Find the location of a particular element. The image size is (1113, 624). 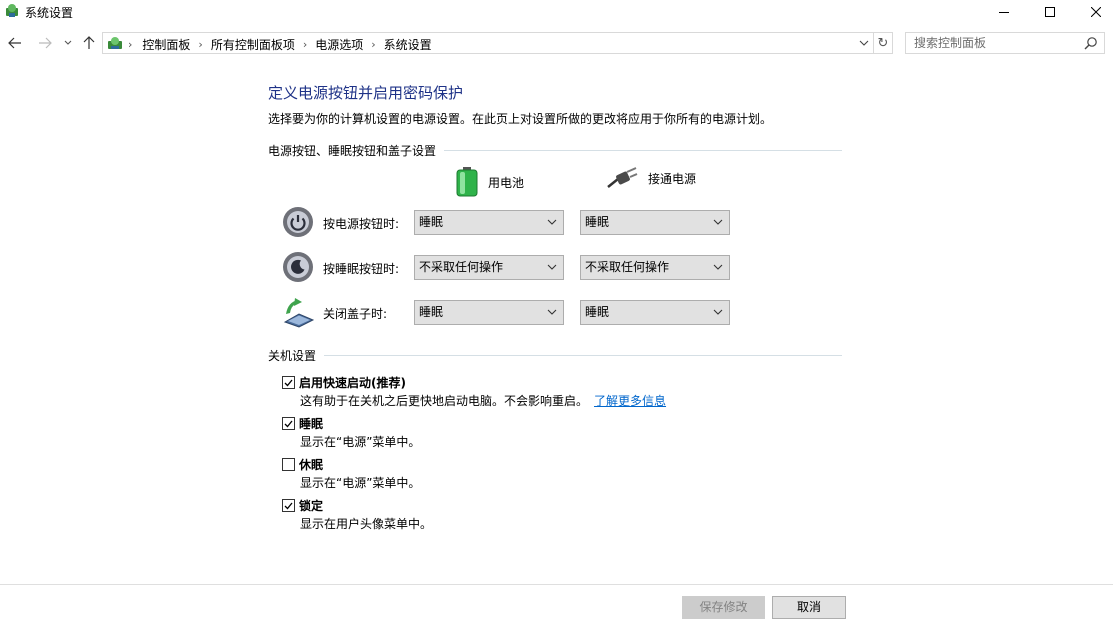

plugged-in-column-label: 接通电源 is located at coordinates (672, 178).